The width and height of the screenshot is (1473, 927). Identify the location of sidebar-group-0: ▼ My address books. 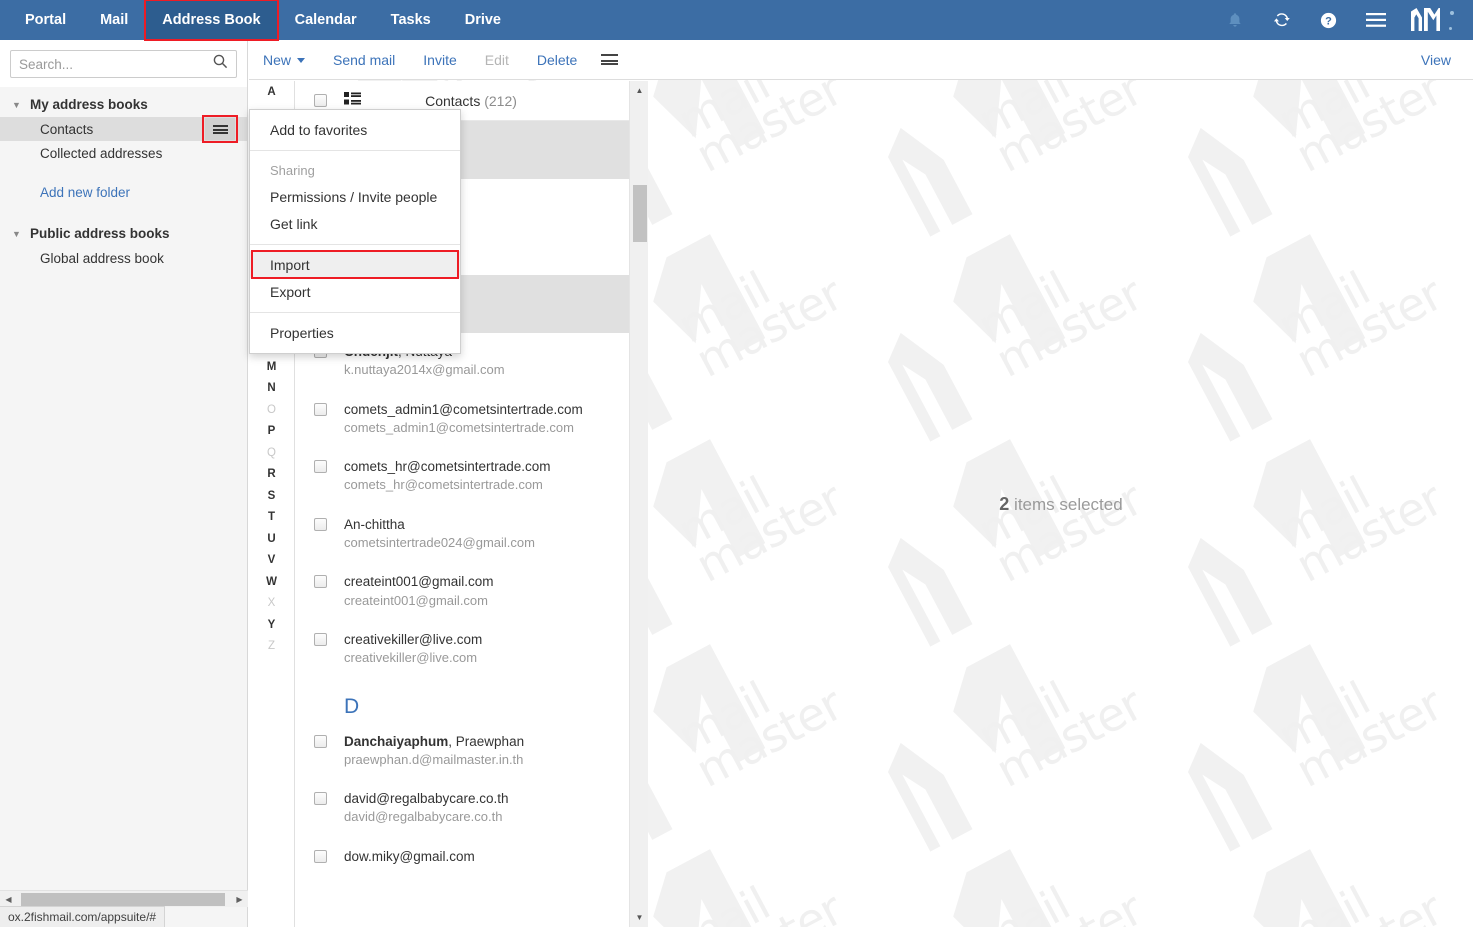
(123, 104).